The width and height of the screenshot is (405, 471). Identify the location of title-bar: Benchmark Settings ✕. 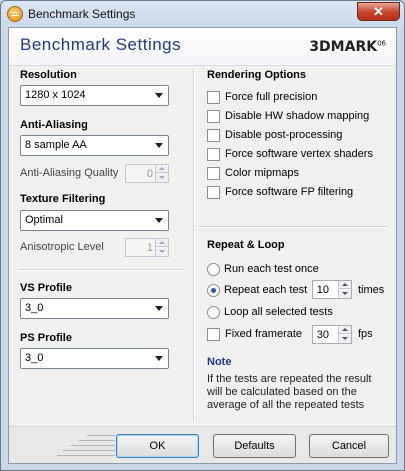
(202, 14).